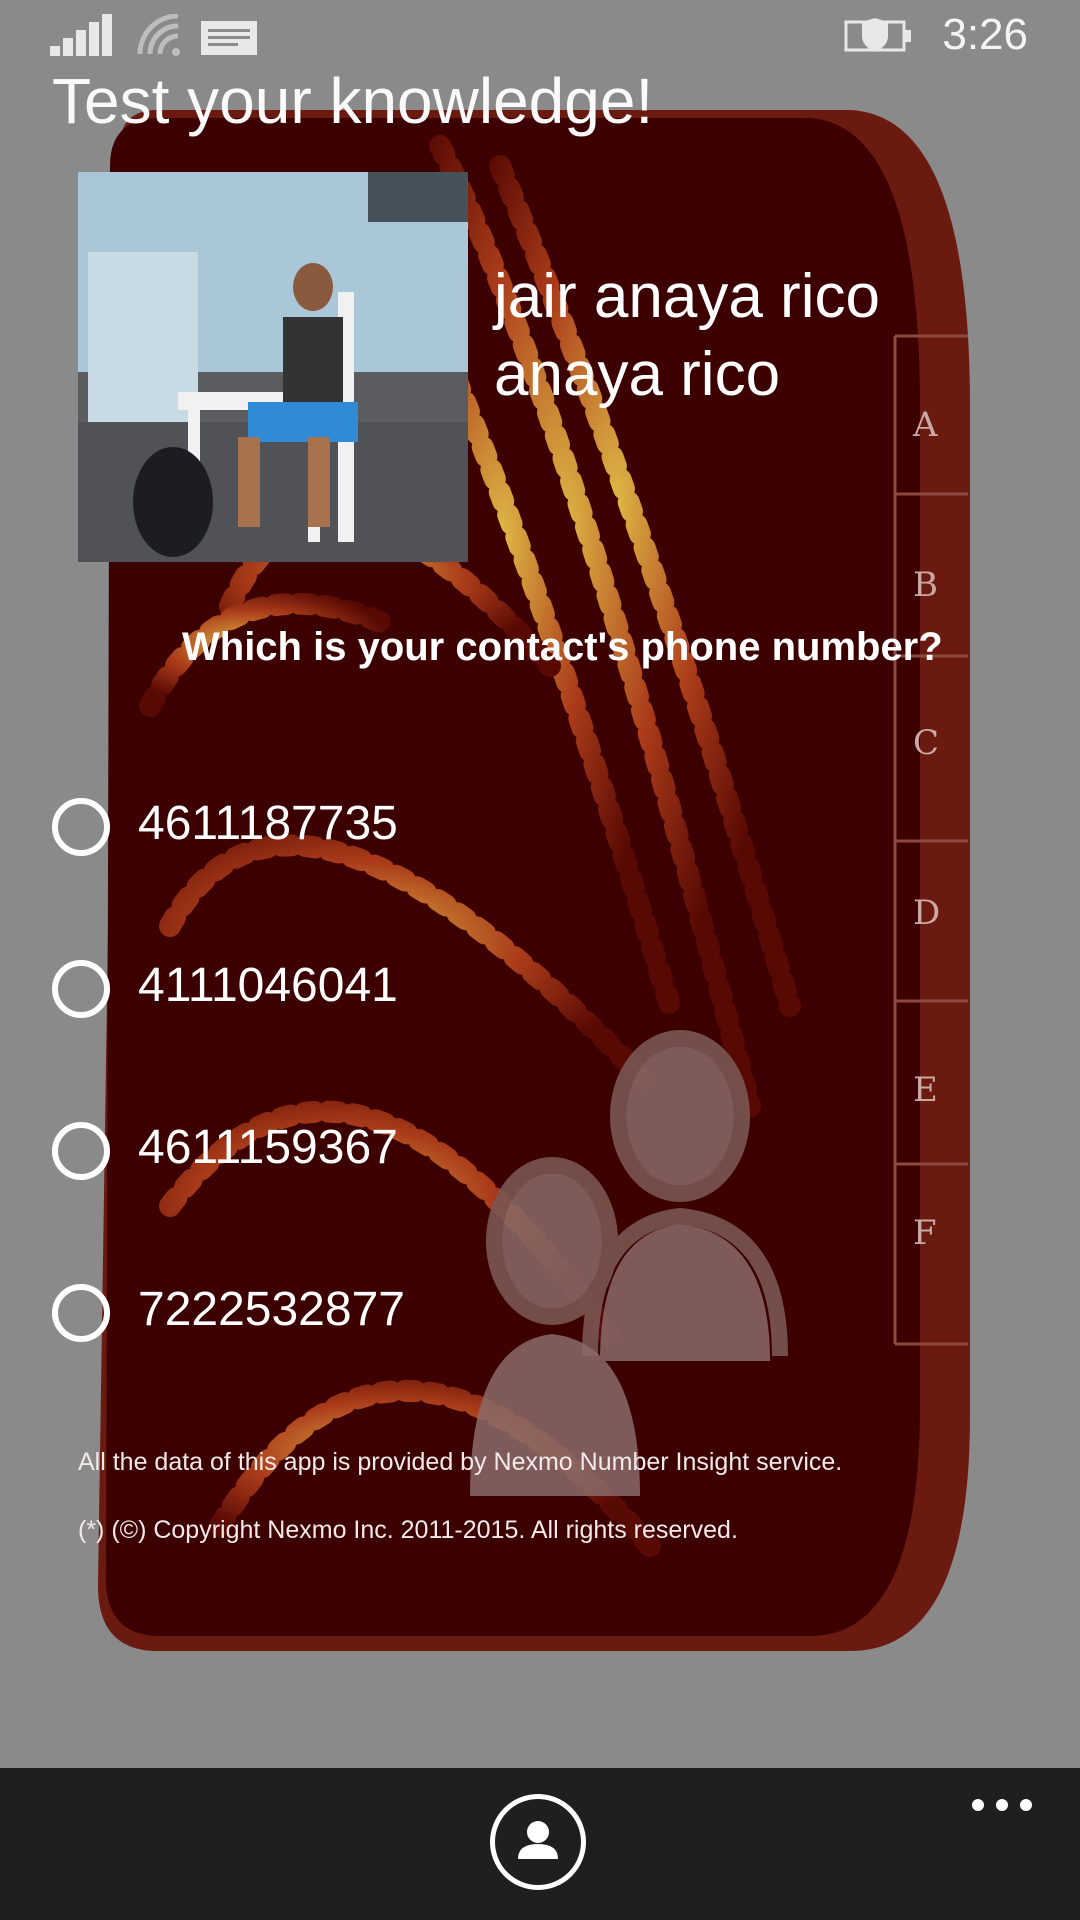 Image resolution: width=1080 pixels, height=1920 pixels. I want to click on tab-letter-c: C, so click(926, 743).